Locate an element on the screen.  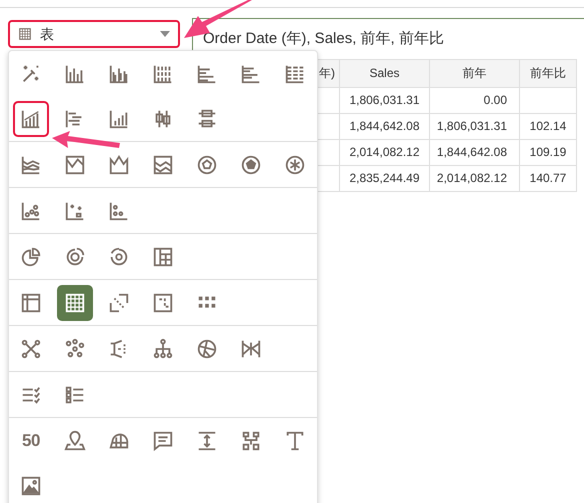
grid-icon is located at coordinates (251, 441).